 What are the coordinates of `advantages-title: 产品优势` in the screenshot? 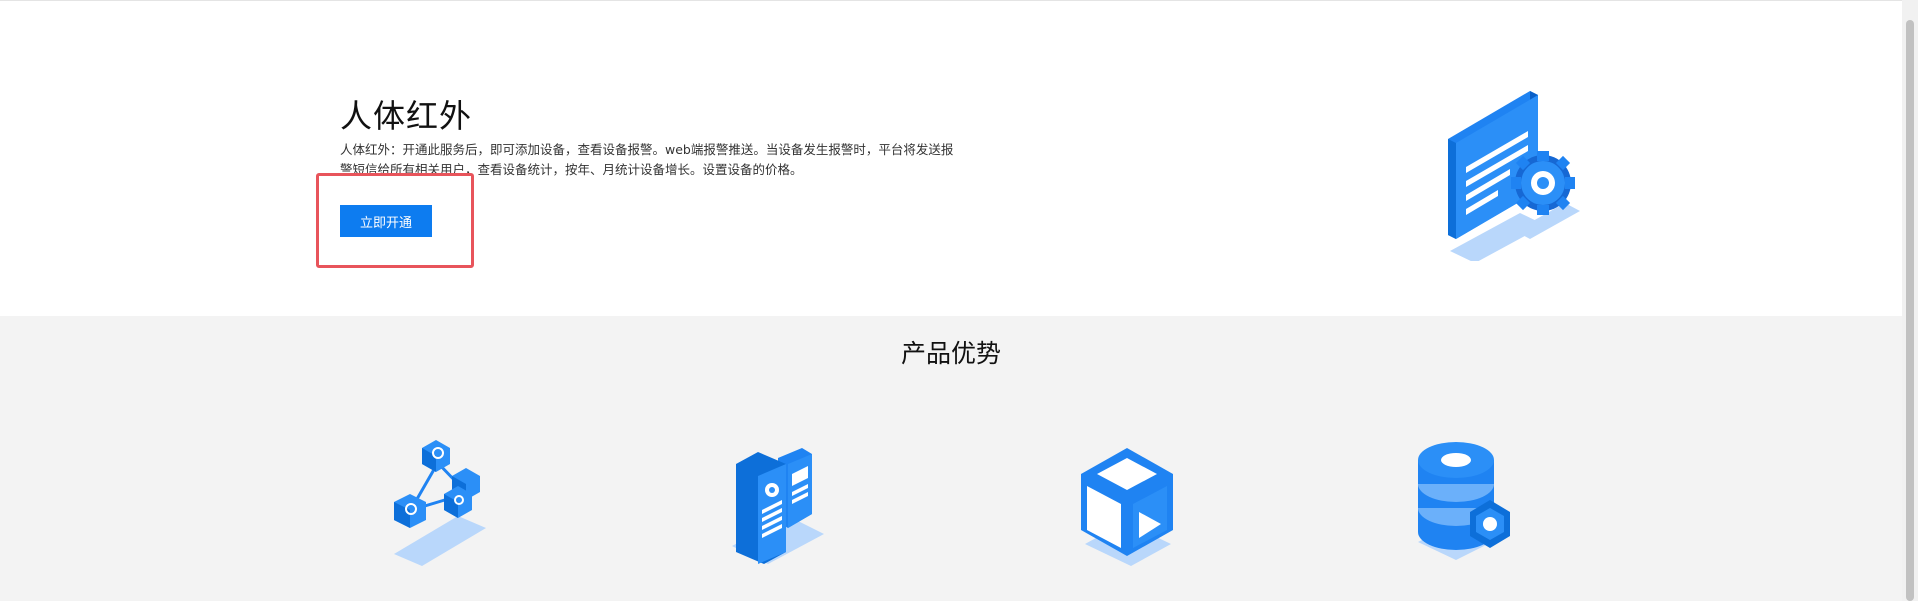 It's located at (950, 353).